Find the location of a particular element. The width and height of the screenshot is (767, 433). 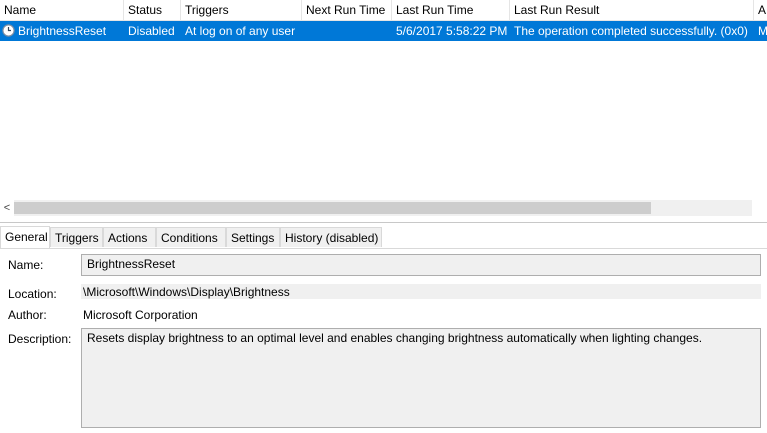

scroll-left-arrow-icon: < is located at coordinates (7, 208).